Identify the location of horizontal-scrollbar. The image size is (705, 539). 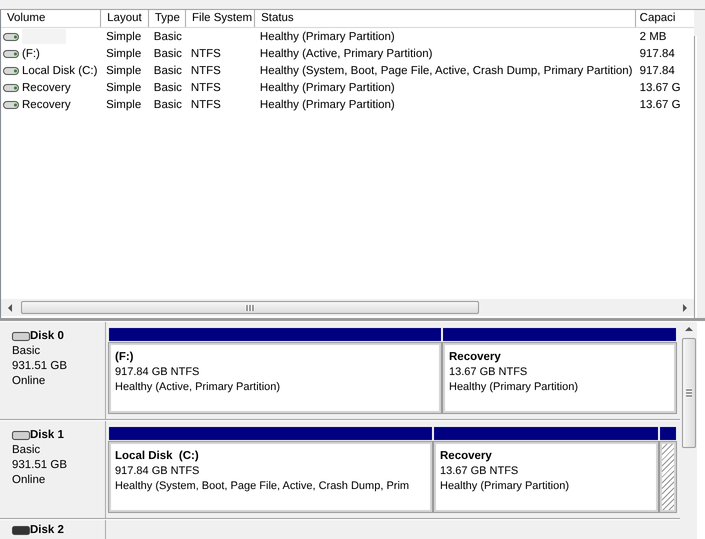
(347, 307).